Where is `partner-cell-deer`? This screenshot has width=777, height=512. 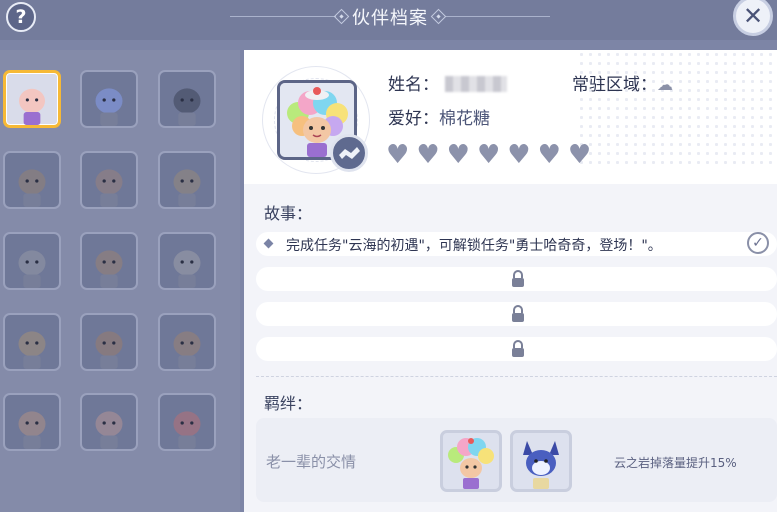 partner-cell-deer is located at coordinates (32, 180).